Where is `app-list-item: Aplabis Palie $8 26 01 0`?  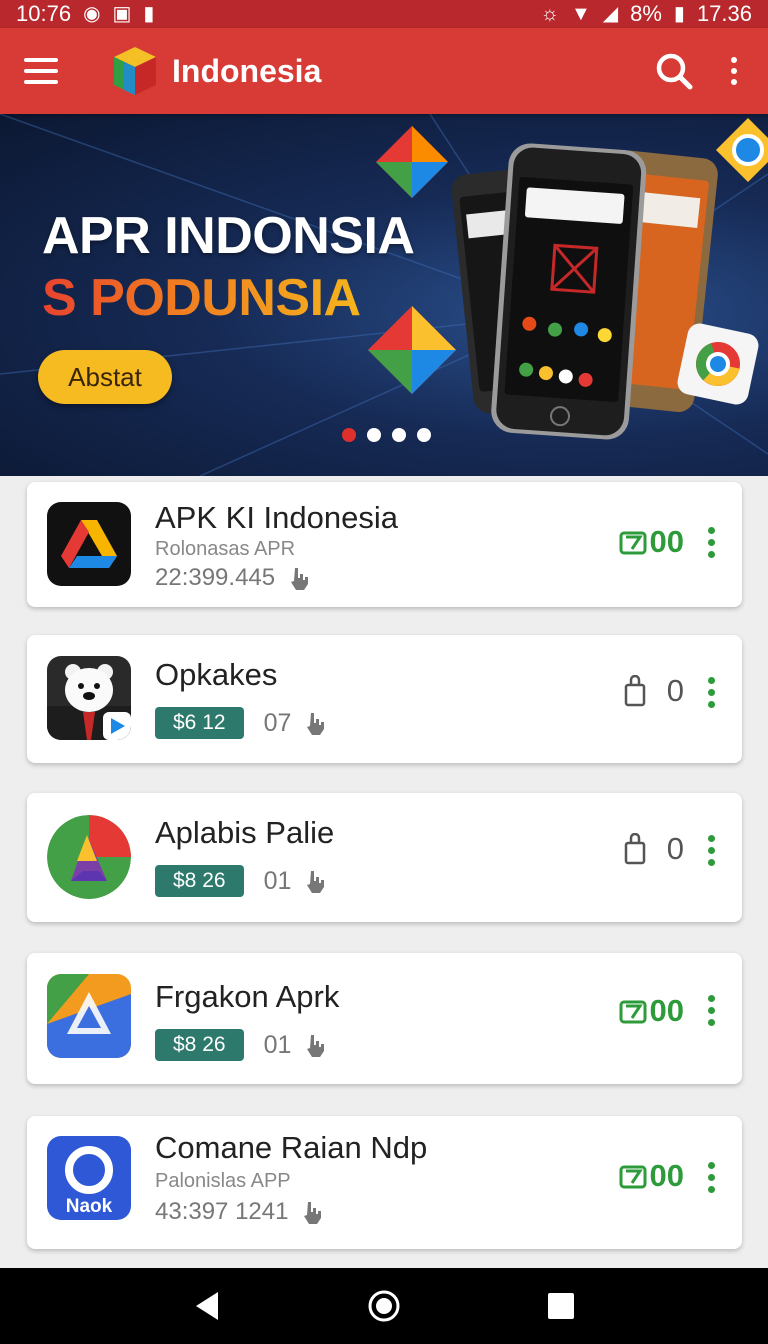
app-list-item: Aplabis Palie $8 26 01 0 is located at coordinates (384, 857).